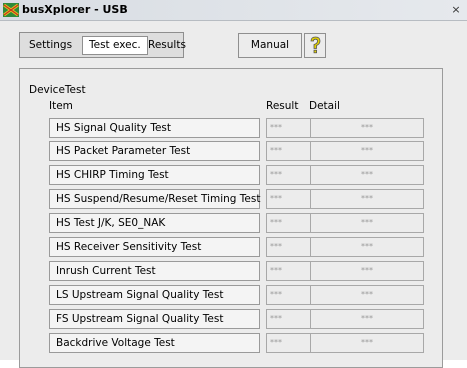  What do you see at coordinates (61, 106) in the screenshot?
I see `column-header-item: Item` at bounding box center [61, 106].